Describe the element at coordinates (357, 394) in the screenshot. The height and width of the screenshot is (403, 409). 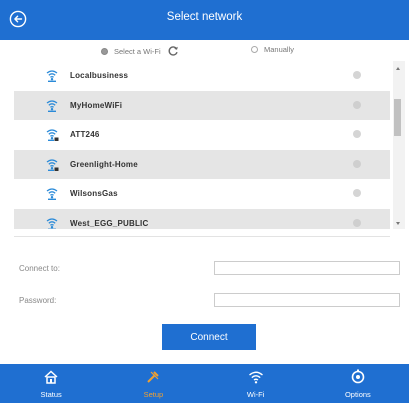
I see `tab-label: Options` at that location.